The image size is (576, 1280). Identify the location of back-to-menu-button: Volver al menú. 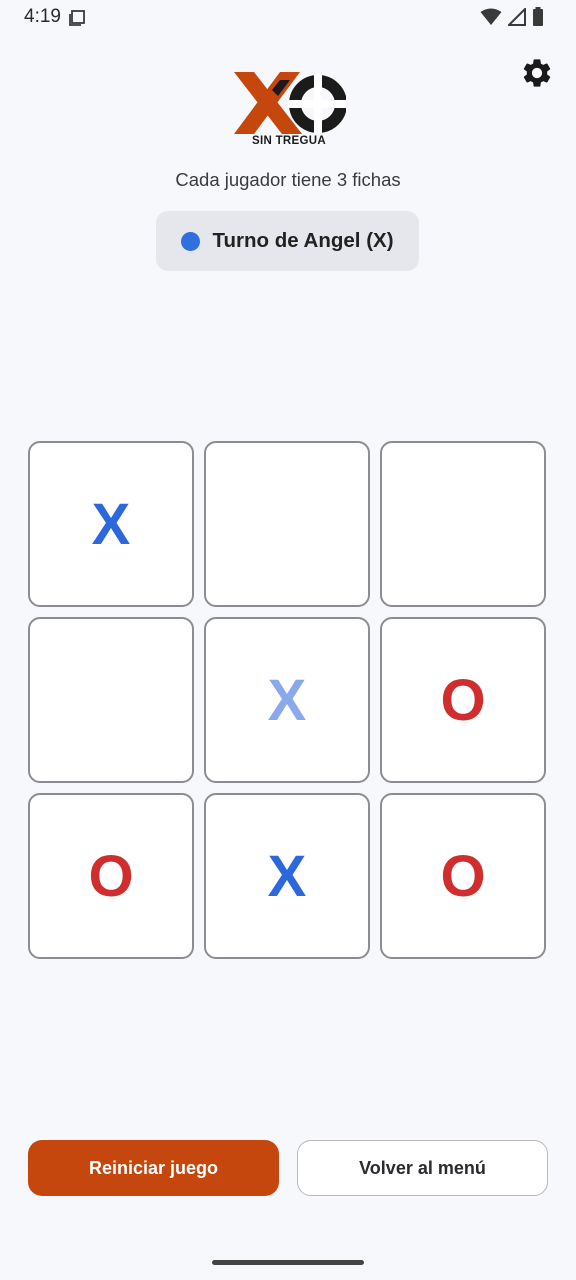
(422, 1168).